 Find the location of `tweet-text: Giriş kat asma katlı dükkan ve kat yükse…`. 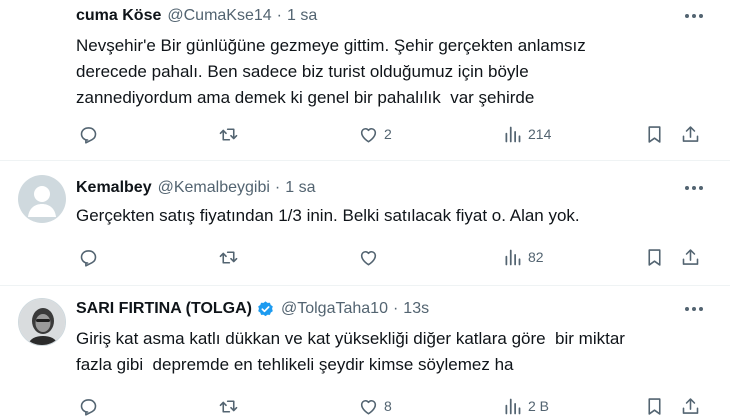

tweet-text: Giriş kat asma katlı dükkan ve kat yükse… is located at coordinates (350, 351).